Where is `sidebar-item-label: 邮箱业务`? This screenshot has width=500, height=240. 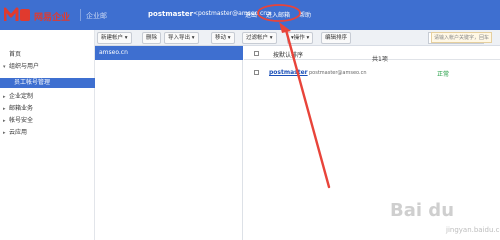
sidebar-item-label: 邮箱业务 is located at coordinates (21, 108).